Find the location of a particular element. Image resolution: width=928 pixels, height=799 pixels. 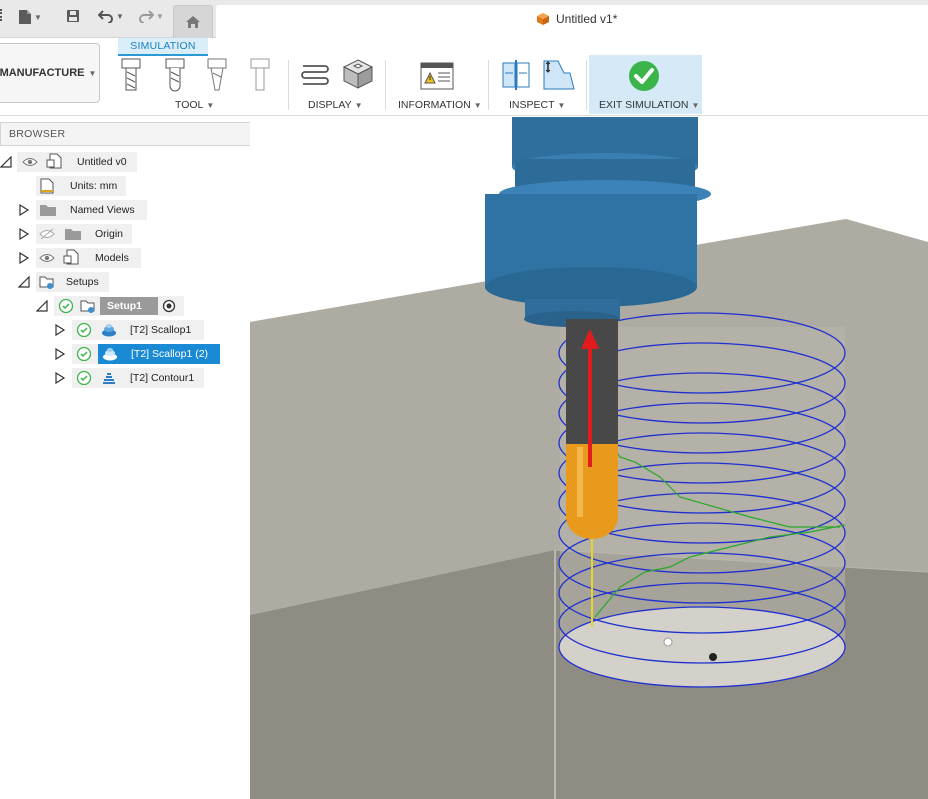

toolpath-end-point is located at coordinates (713, 657).